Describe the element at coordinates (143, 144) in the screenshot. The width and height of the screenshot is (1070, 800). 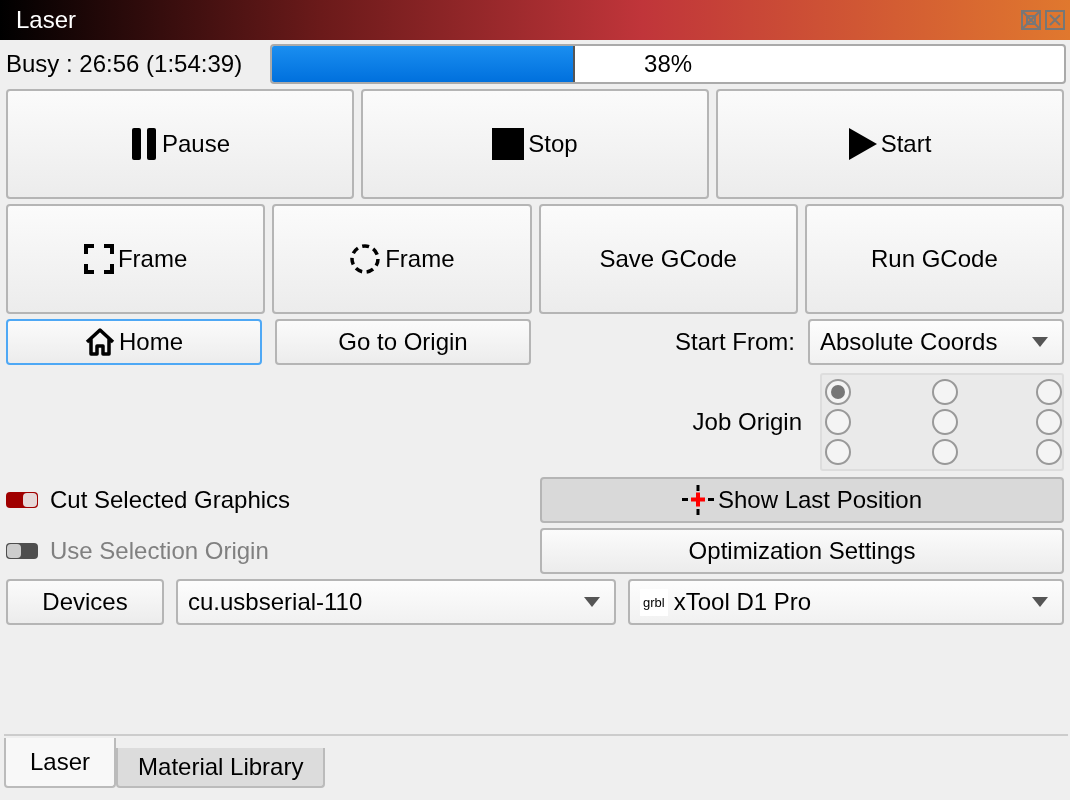
I see `pause-icon` at that location.